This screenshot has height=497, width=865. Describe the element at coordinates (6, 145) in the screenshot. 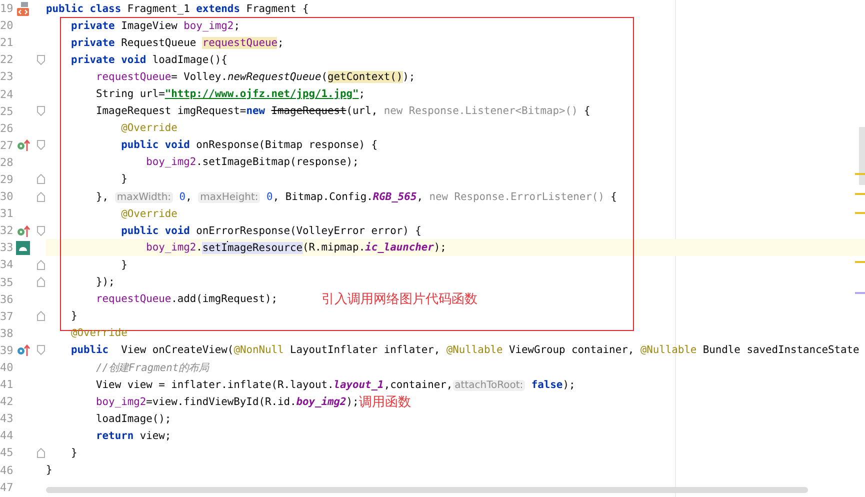

I see `line-number: 27` at that location.